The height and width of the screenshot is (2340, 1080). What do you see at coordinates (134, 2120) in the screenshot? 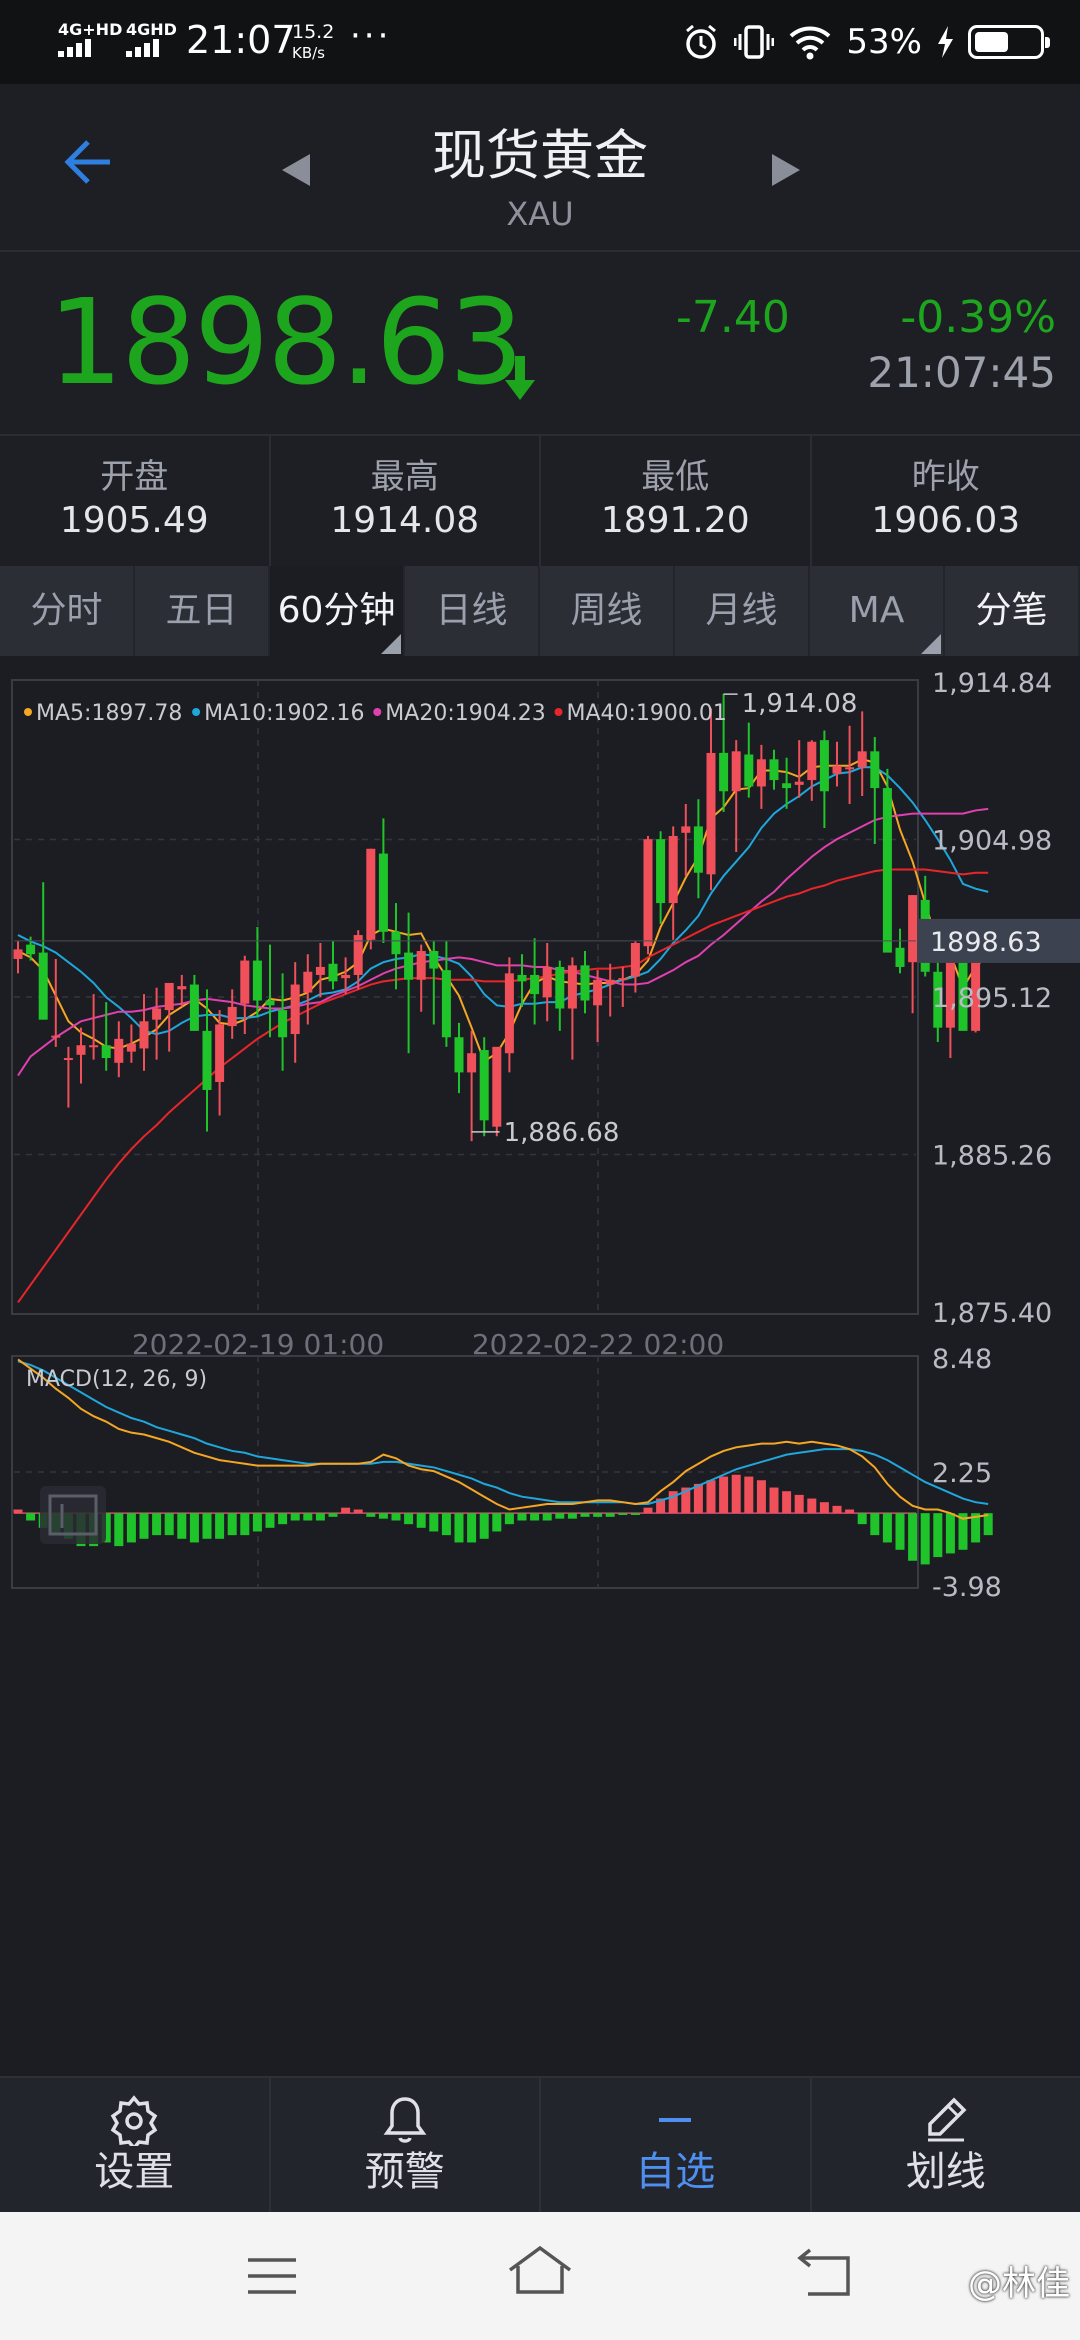
I see `gear-icon` at bounding box center [134, 2120].